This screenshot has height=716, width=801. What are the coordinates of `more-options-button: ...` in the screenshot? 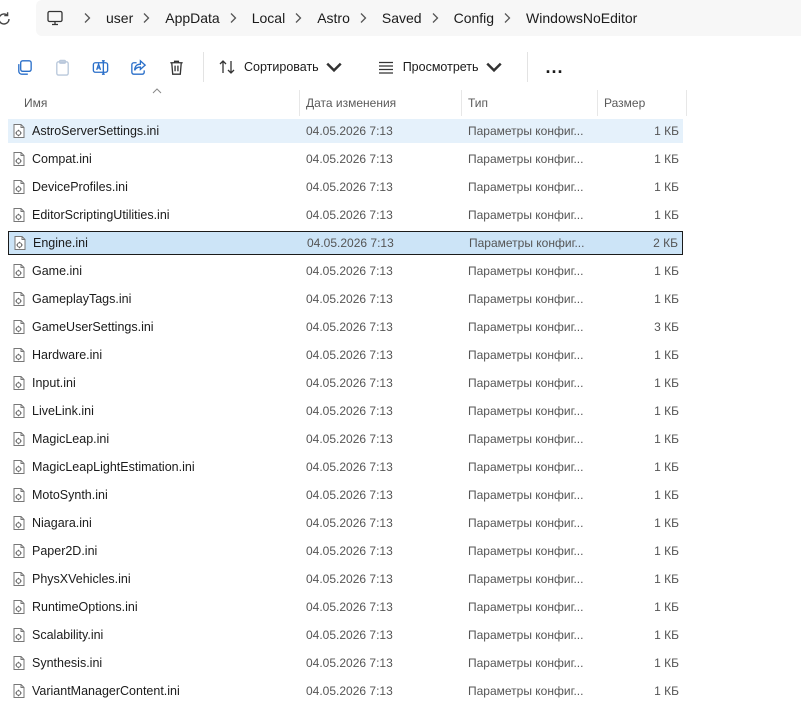 It's located at (555, 67).